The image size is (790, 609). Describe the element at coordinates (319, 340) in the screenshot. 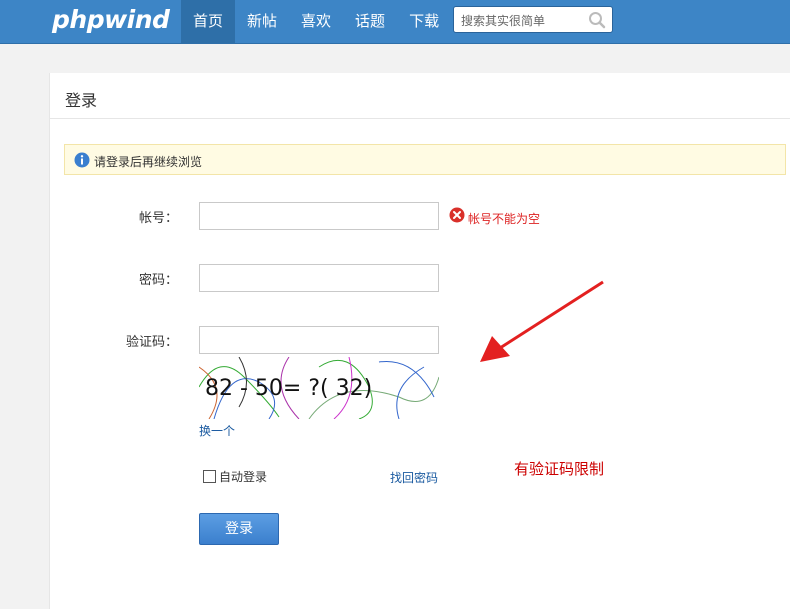

I see `captcha-input` at that location.